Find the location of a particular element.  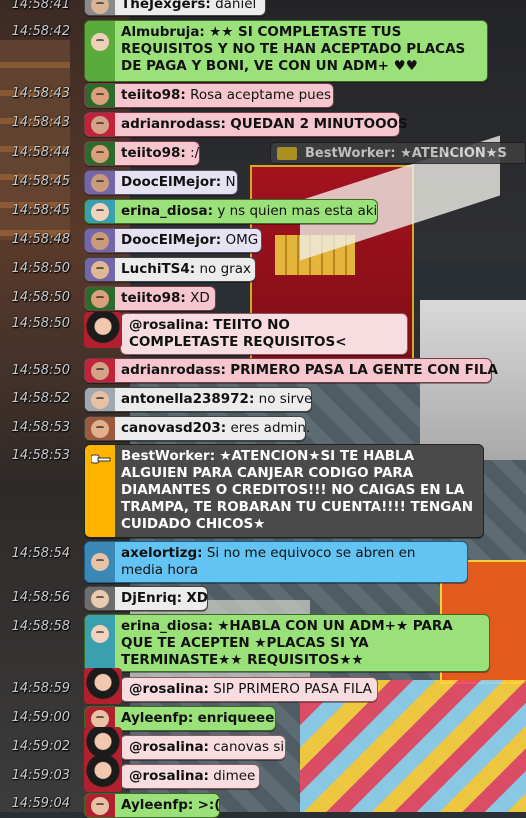

chat-bubble: DoocElMejor: N is located at coordinates (161, 182).